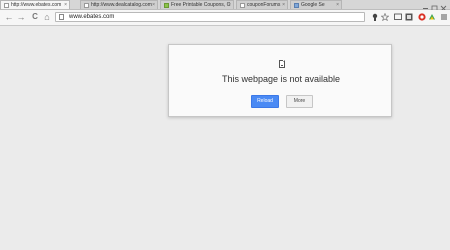 The image size is (450, 250). What do you see at coordinates (121, 5) in the screenshot?
I see `tab-label: http://www.dealcatalog.com` at bounding box center [121, 5].